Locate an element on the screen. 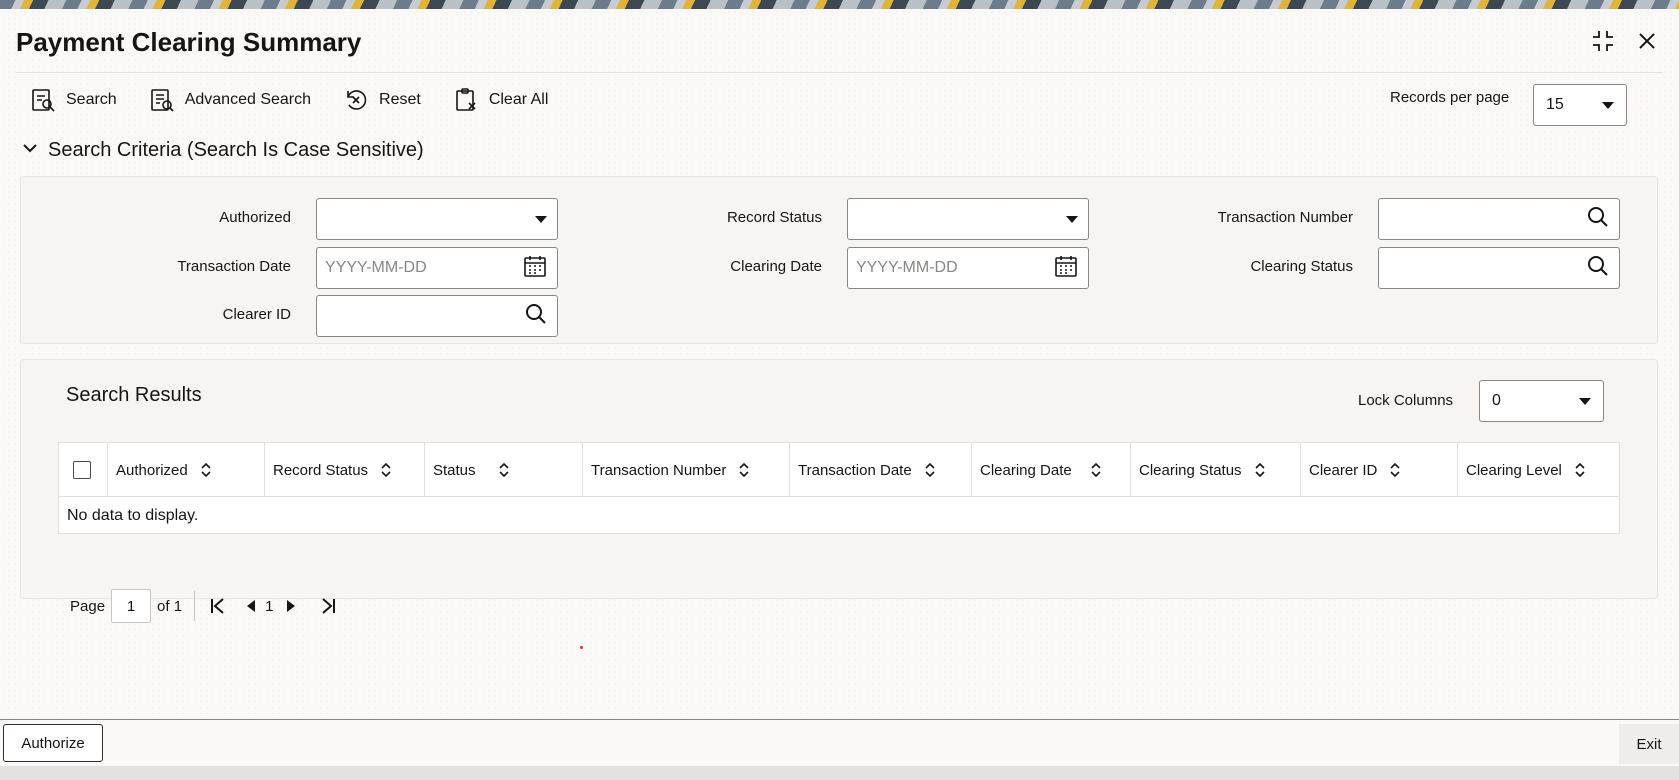 This screenshot has width=1679, height=780. column-label: Transaction Date is located at coordinates (855, 470).